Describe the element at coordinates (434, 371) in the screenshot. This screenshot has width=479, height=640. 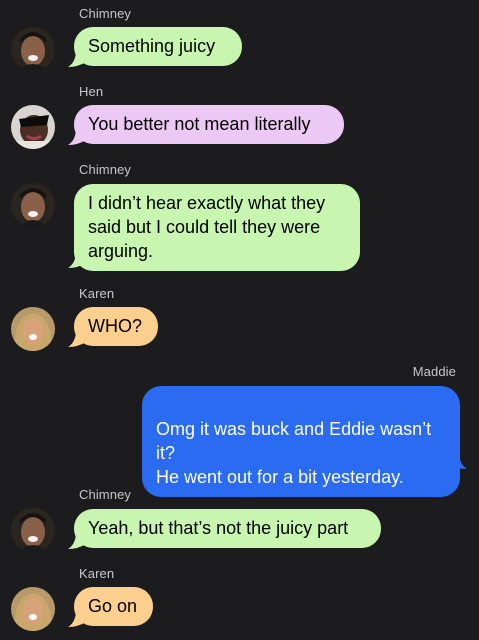
I see `sender-name-maddie: Maddie` at that location.